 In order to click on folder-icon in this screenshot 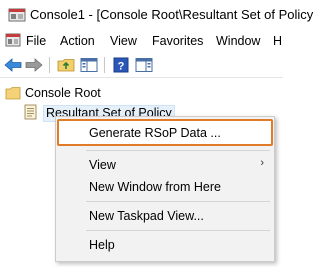, I will do `click(13, 93)`.